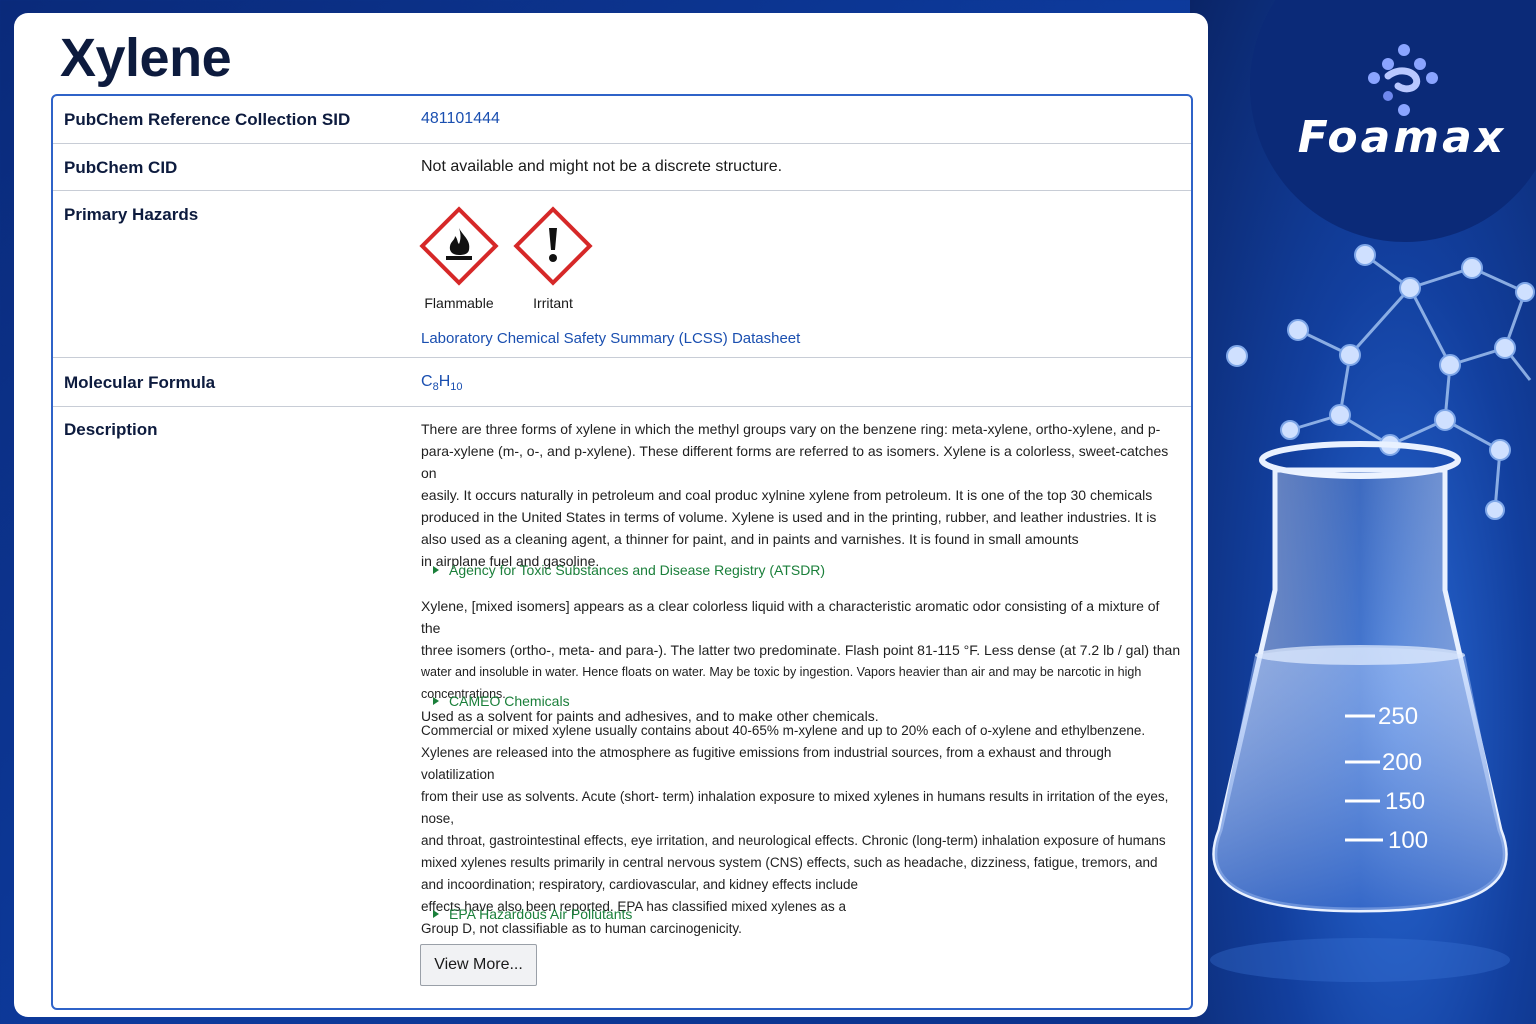 This screenshot has width=1536, height=1024. Describe the element at coordinates (207, 119) in the screenshot. I see `sid-label: PubChem Reference Collection SID` at that location.